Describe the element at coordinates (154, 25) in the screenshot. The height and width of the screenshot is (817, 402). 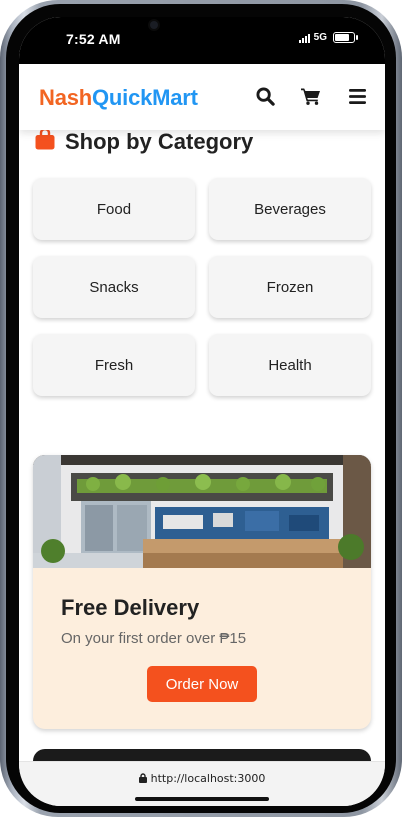
I see `camera-icon` at that location.